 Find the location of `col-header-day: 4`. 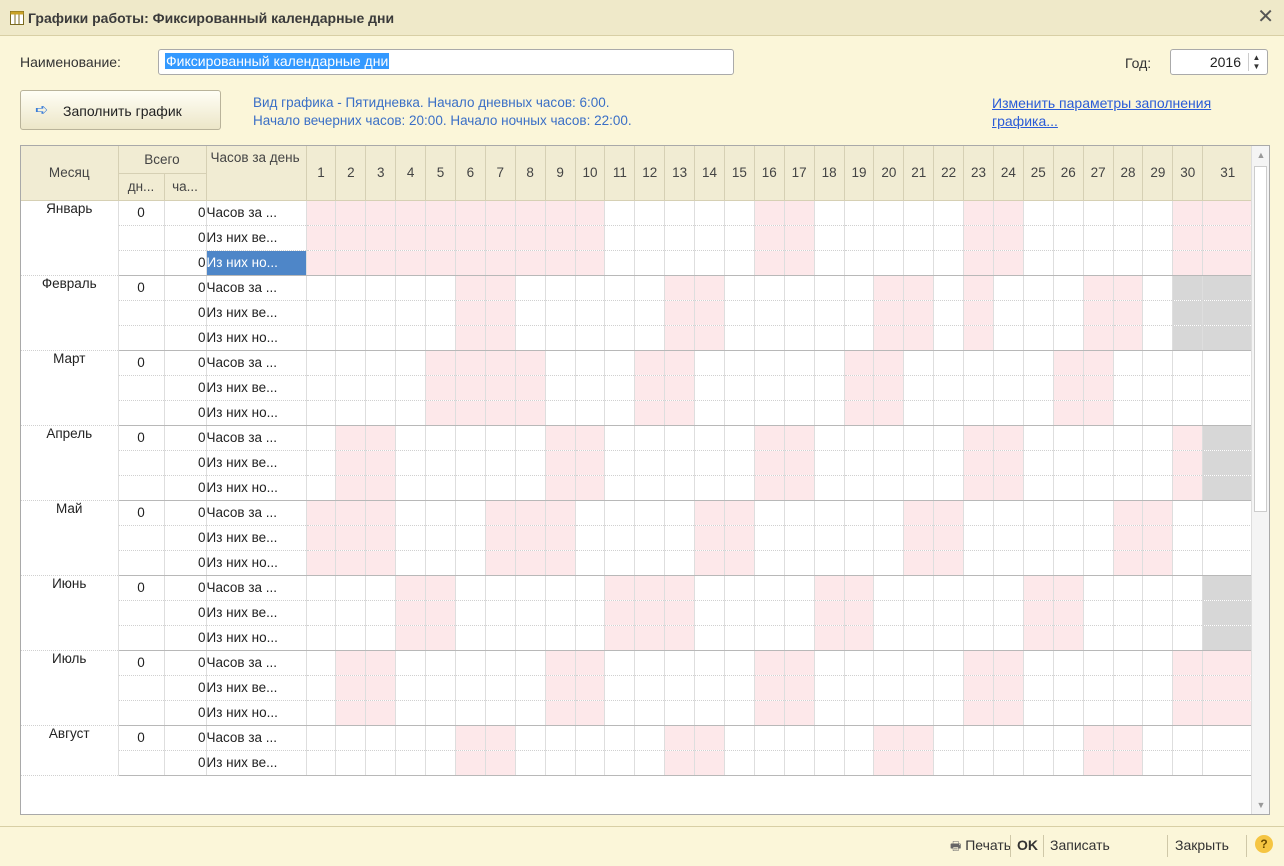

col-header-day: 4 is located at coordinates (411, 173).